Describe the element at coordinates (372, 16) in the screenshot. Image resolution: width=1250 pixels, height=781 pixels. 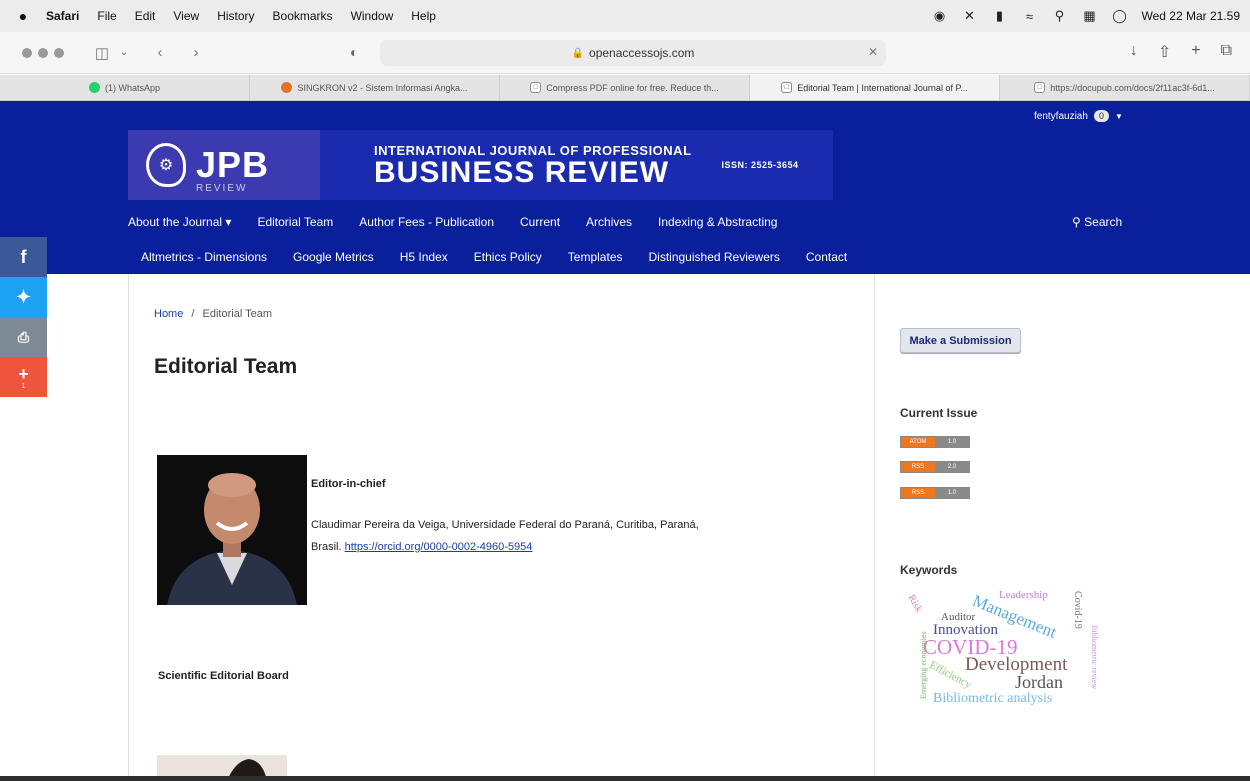
I see `menu-window: Window` at that location.